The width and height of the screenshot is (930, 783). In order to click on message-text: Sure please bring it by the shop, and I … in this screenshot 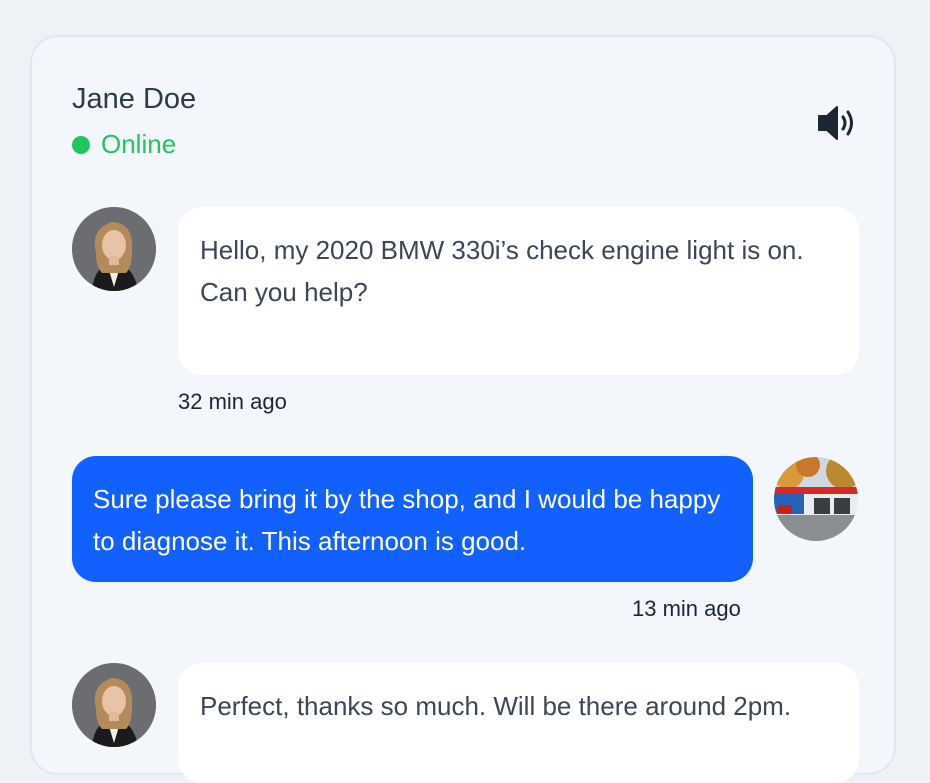, I will do `click(407, 520)`.